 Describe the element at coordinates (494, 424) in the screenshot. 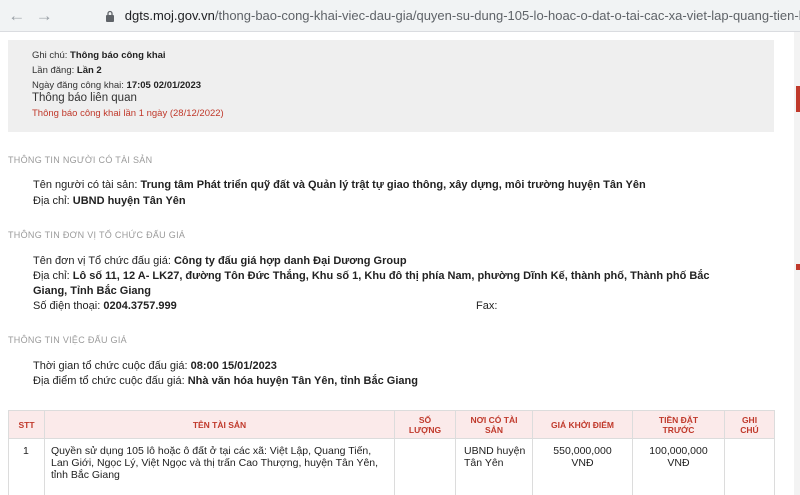

I see `col-place-header: NƠI CÓ TÀI SẢN` at that location.